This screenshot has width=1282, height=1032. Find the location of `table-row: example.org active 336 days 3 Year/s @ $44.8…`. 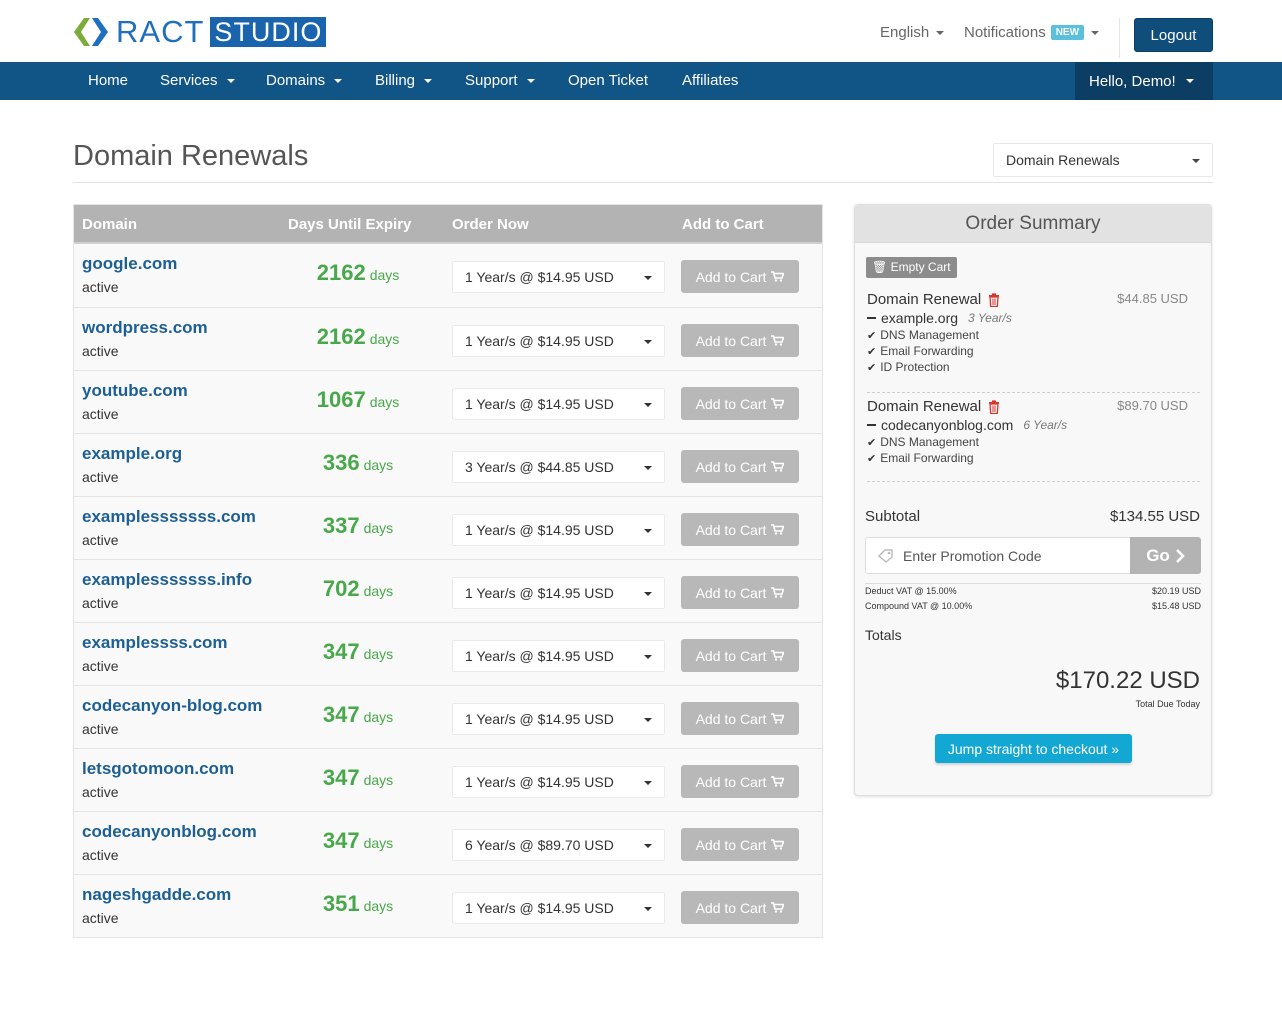

table-row: example.org active 336 days 3 Year/s @ $44.8… is located at coordinates (448, 464).